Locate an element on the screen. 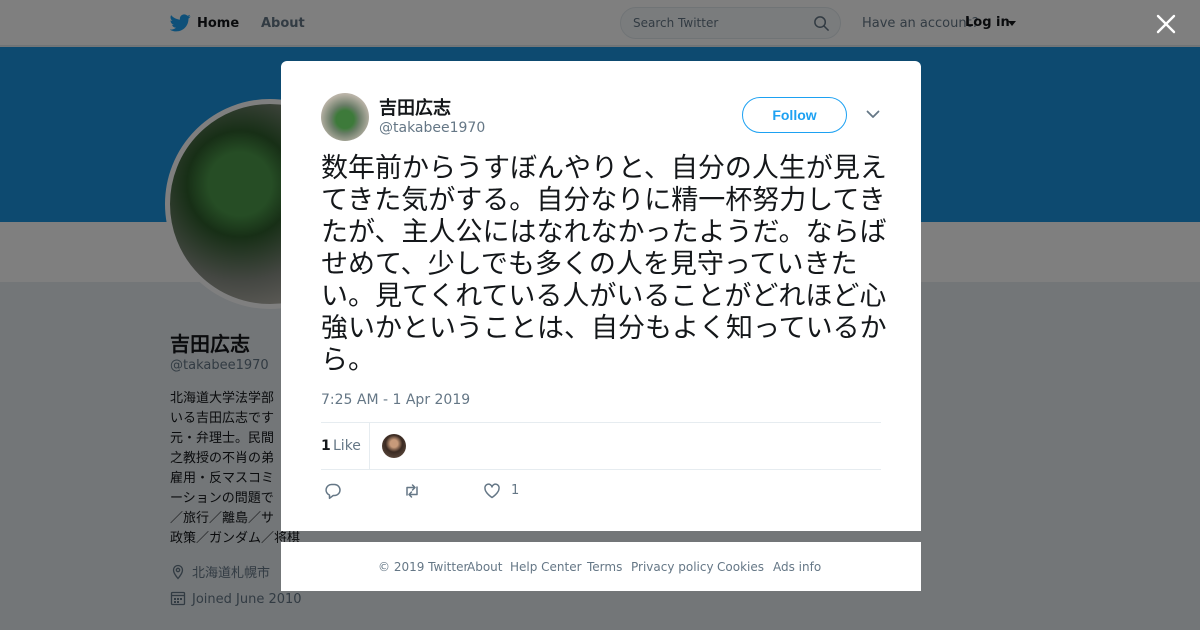  likes-label: Like is located at coordinates (347, 446).